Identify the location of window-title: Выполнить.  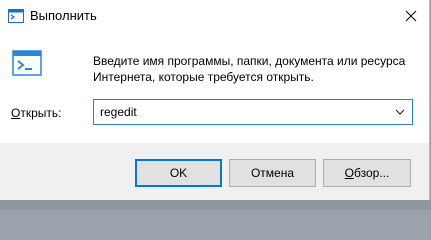
(63, 15).